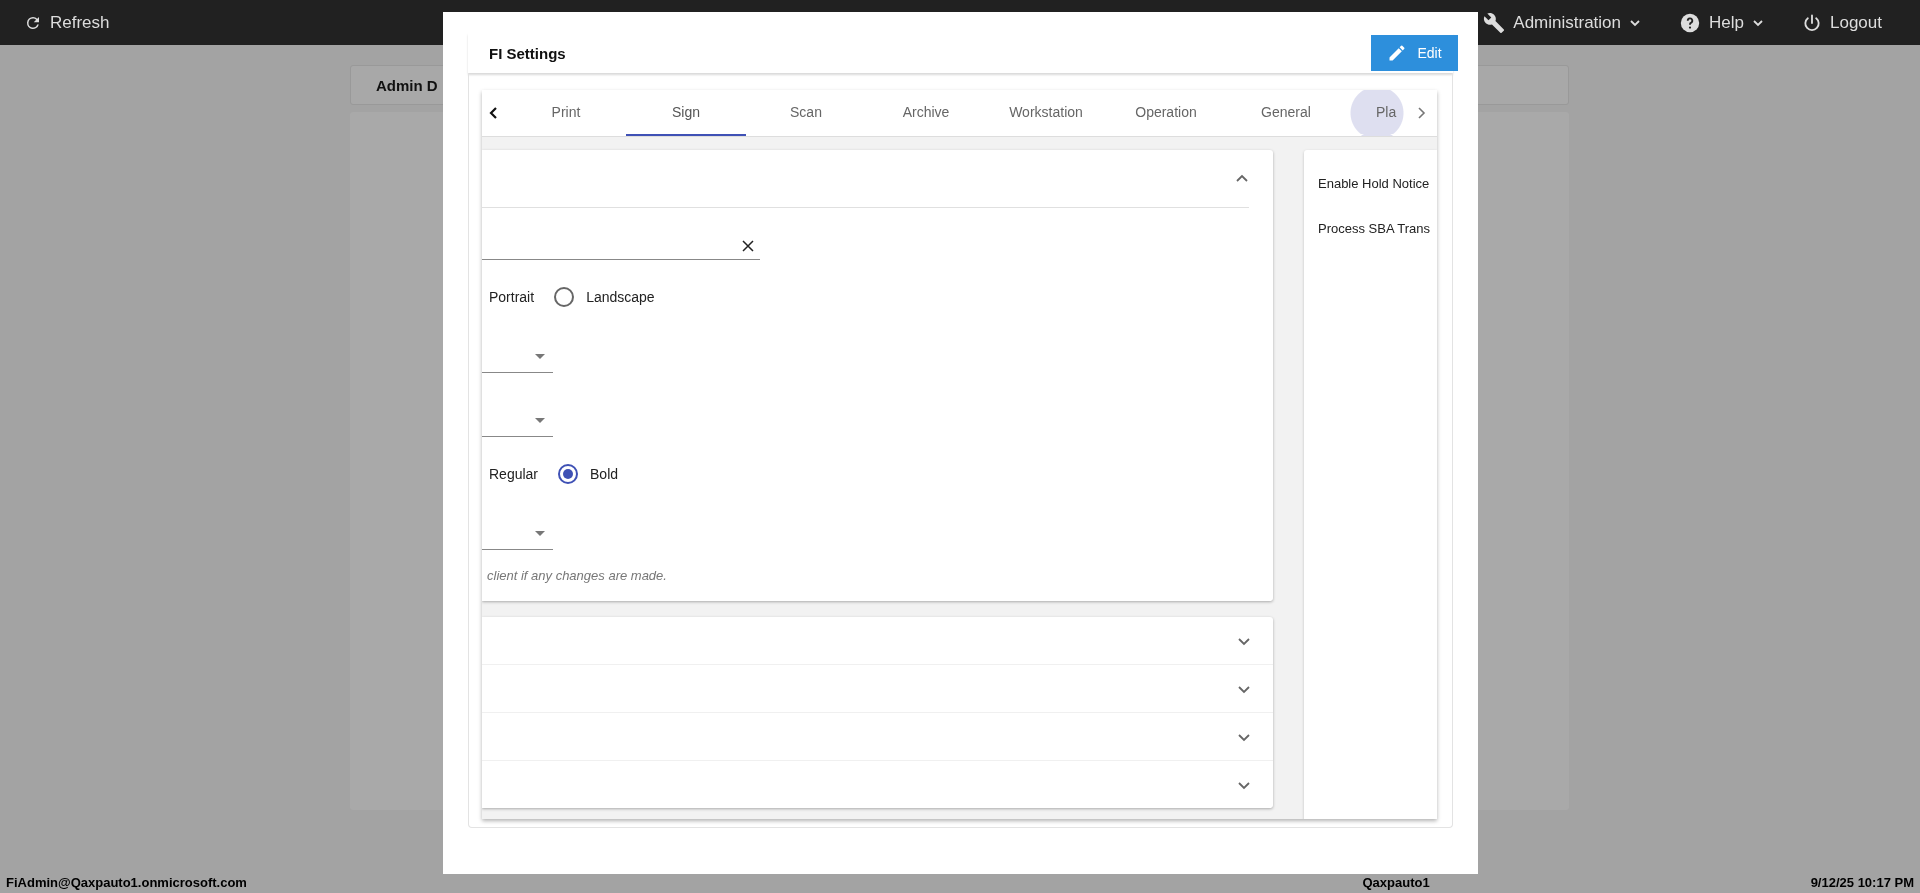 This screenshot has height=893, width=1920. Describe the element at coordinates (1562, 22) in the screenshot. I see `administration-menu: Administration` at that location.